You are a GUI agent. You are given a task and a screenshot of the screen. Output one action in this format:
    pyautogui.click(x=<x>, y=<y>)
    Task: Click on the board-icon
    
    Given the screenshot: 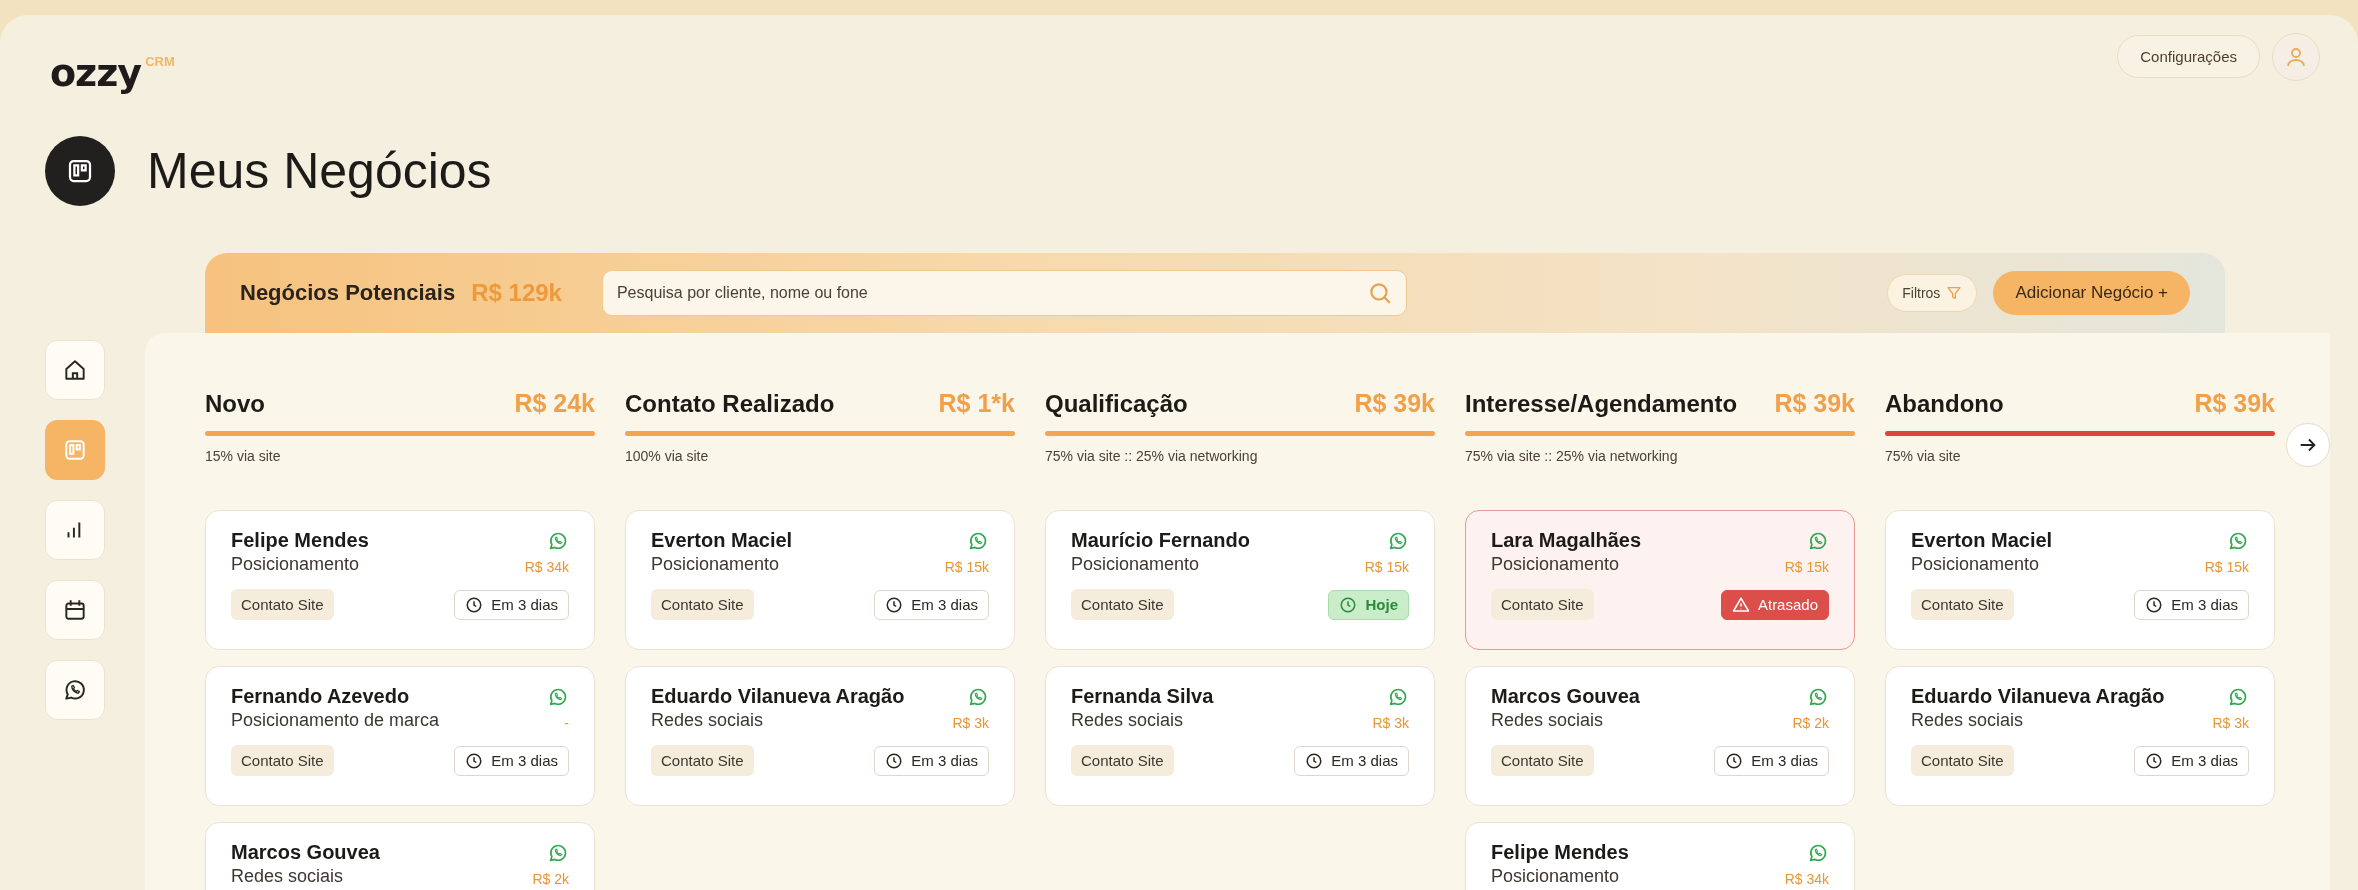 What is the action you would take?
    pyautogui.click(x=75, y=450)
    